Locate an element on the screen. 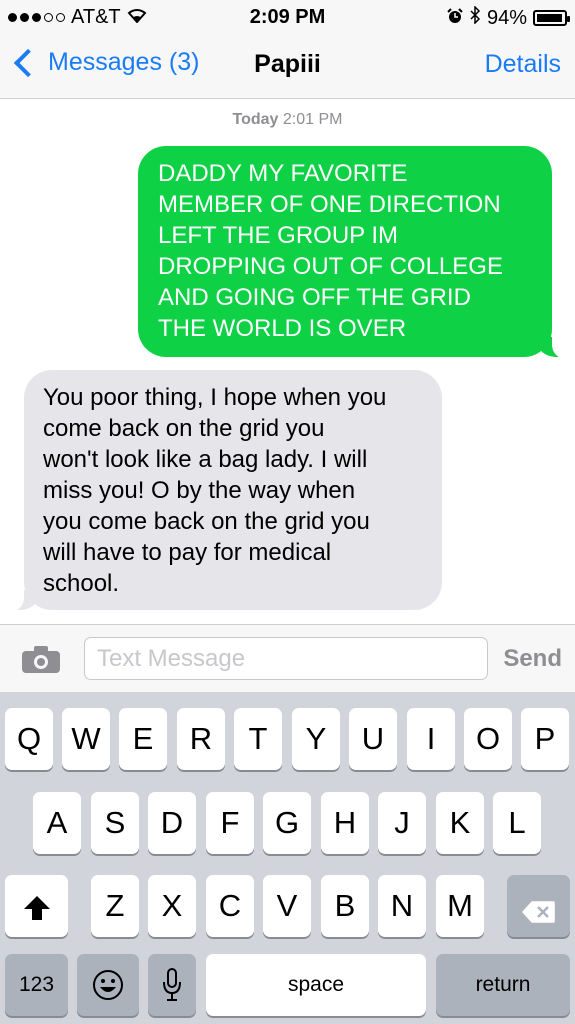 This screenshot has height=1024, width=575. camera-icon is located at coordinates (41, 659).